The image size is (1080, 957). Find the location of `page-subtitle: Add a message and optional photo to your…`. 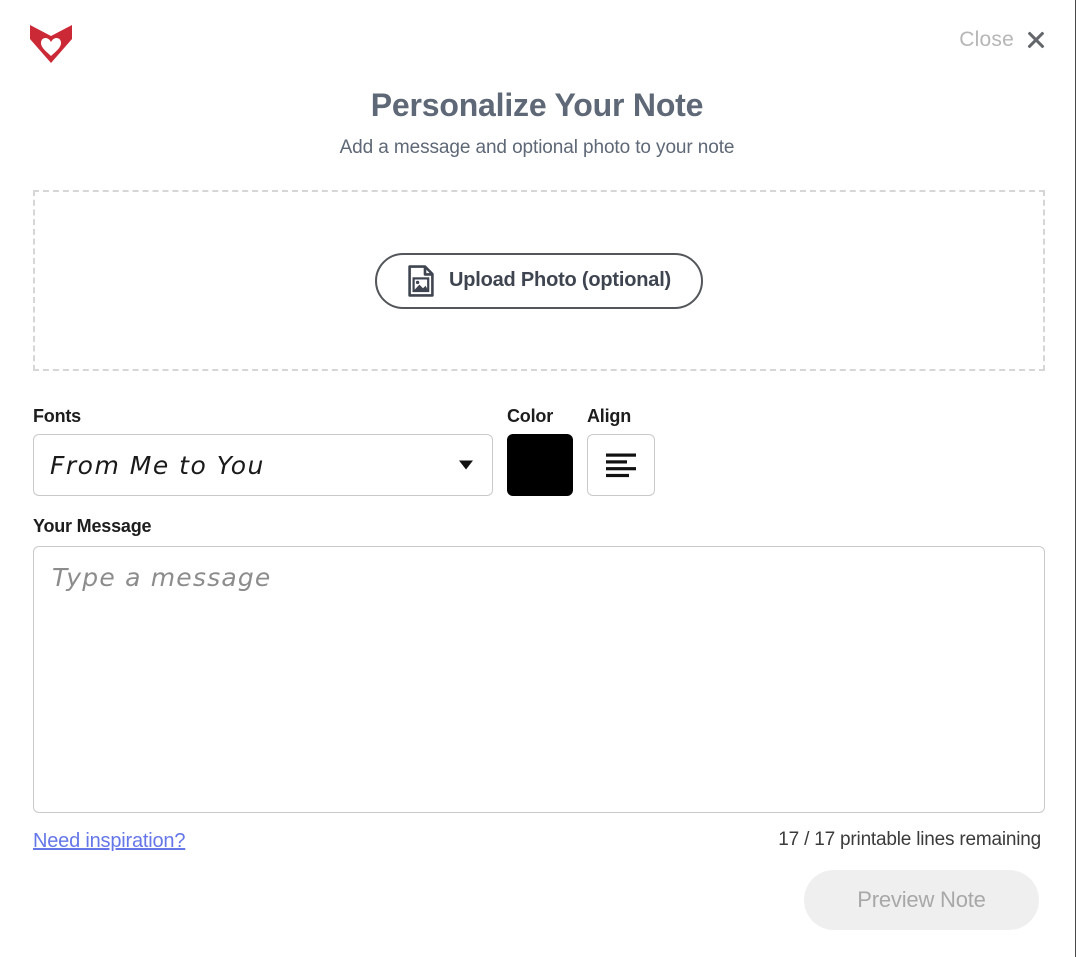

page-subtitle: Add a message and optional photo to your… is located at coordinates (537, 148).